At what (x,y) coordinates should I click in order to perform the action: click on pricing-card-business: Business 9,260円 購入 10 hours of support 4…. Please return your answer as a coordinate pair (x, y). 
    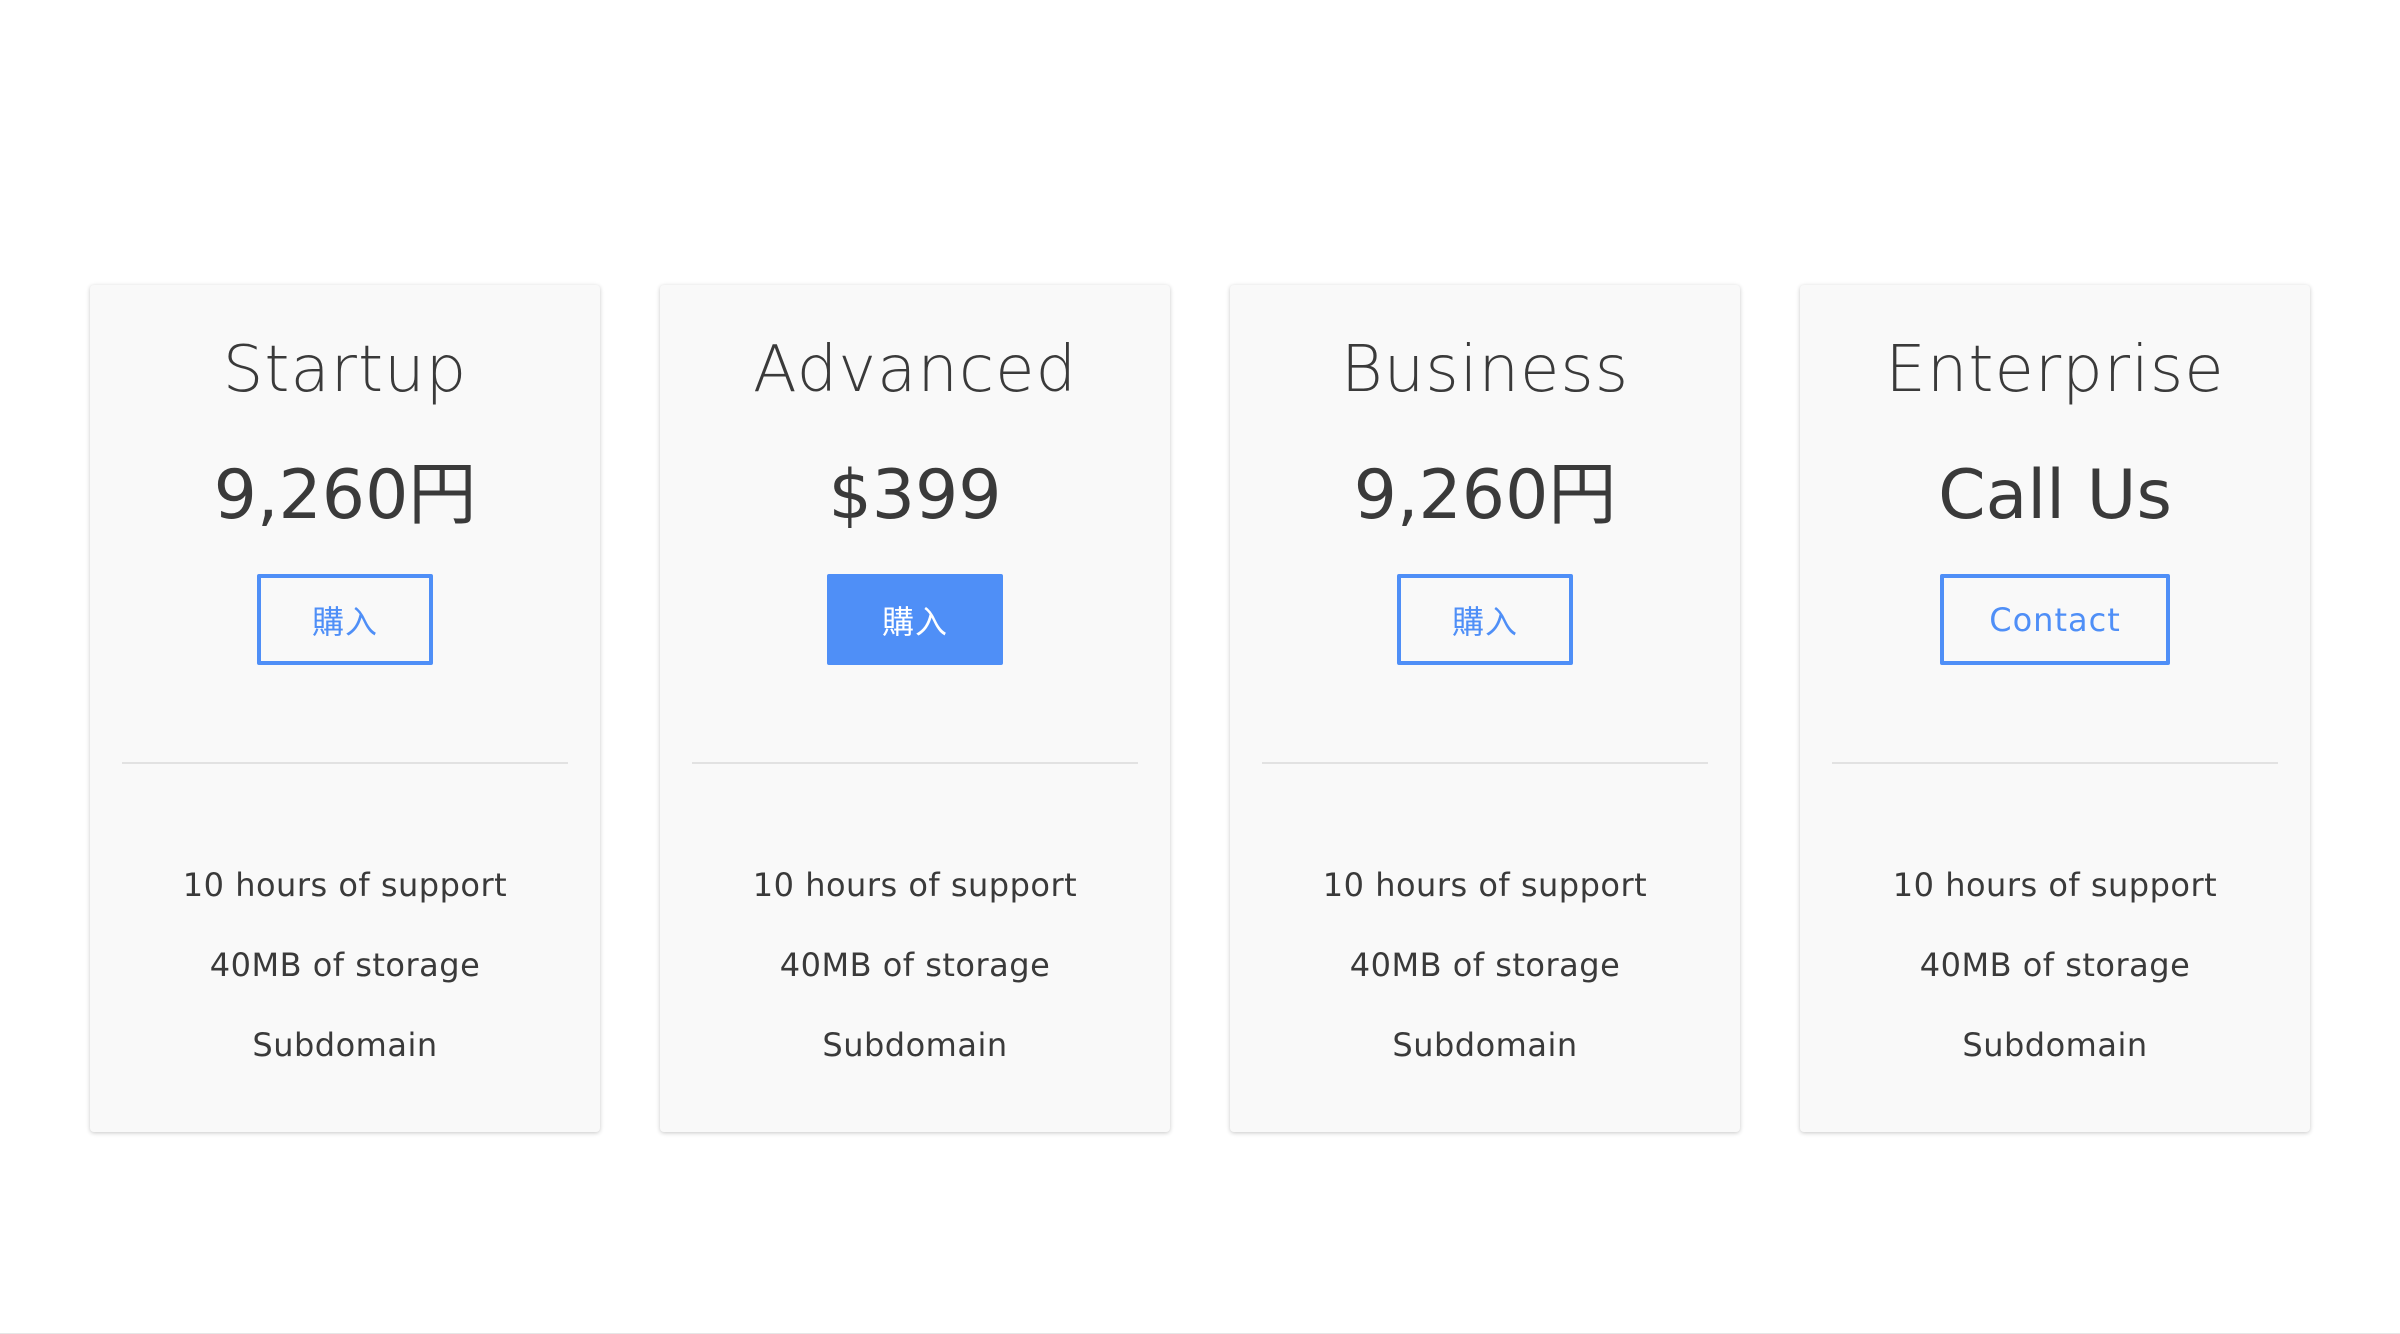
    Looking at the image, I should click on (1485, 708).